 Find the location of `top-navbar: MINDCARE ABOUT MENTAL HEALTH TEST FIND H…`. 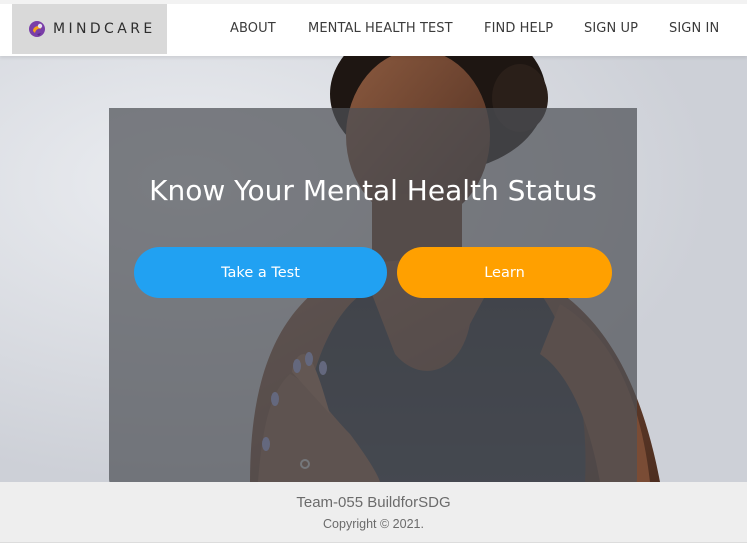

top-navbar: MINDCARE ABOUT MENTAL HEALTH TEST FIND H… is located at coordinates (373, 28).